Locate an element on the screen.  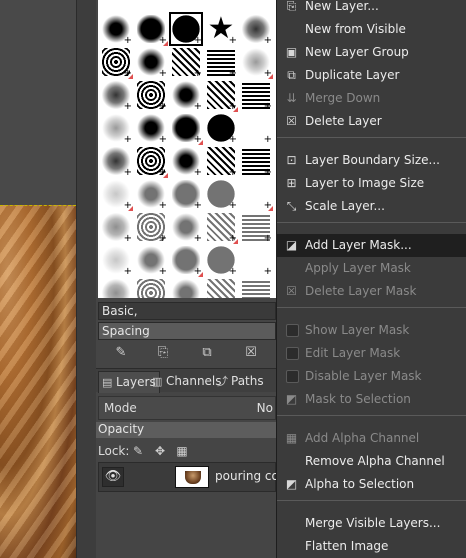
visibility-eye-icon: 👁 is located at coordinates (113, 477).